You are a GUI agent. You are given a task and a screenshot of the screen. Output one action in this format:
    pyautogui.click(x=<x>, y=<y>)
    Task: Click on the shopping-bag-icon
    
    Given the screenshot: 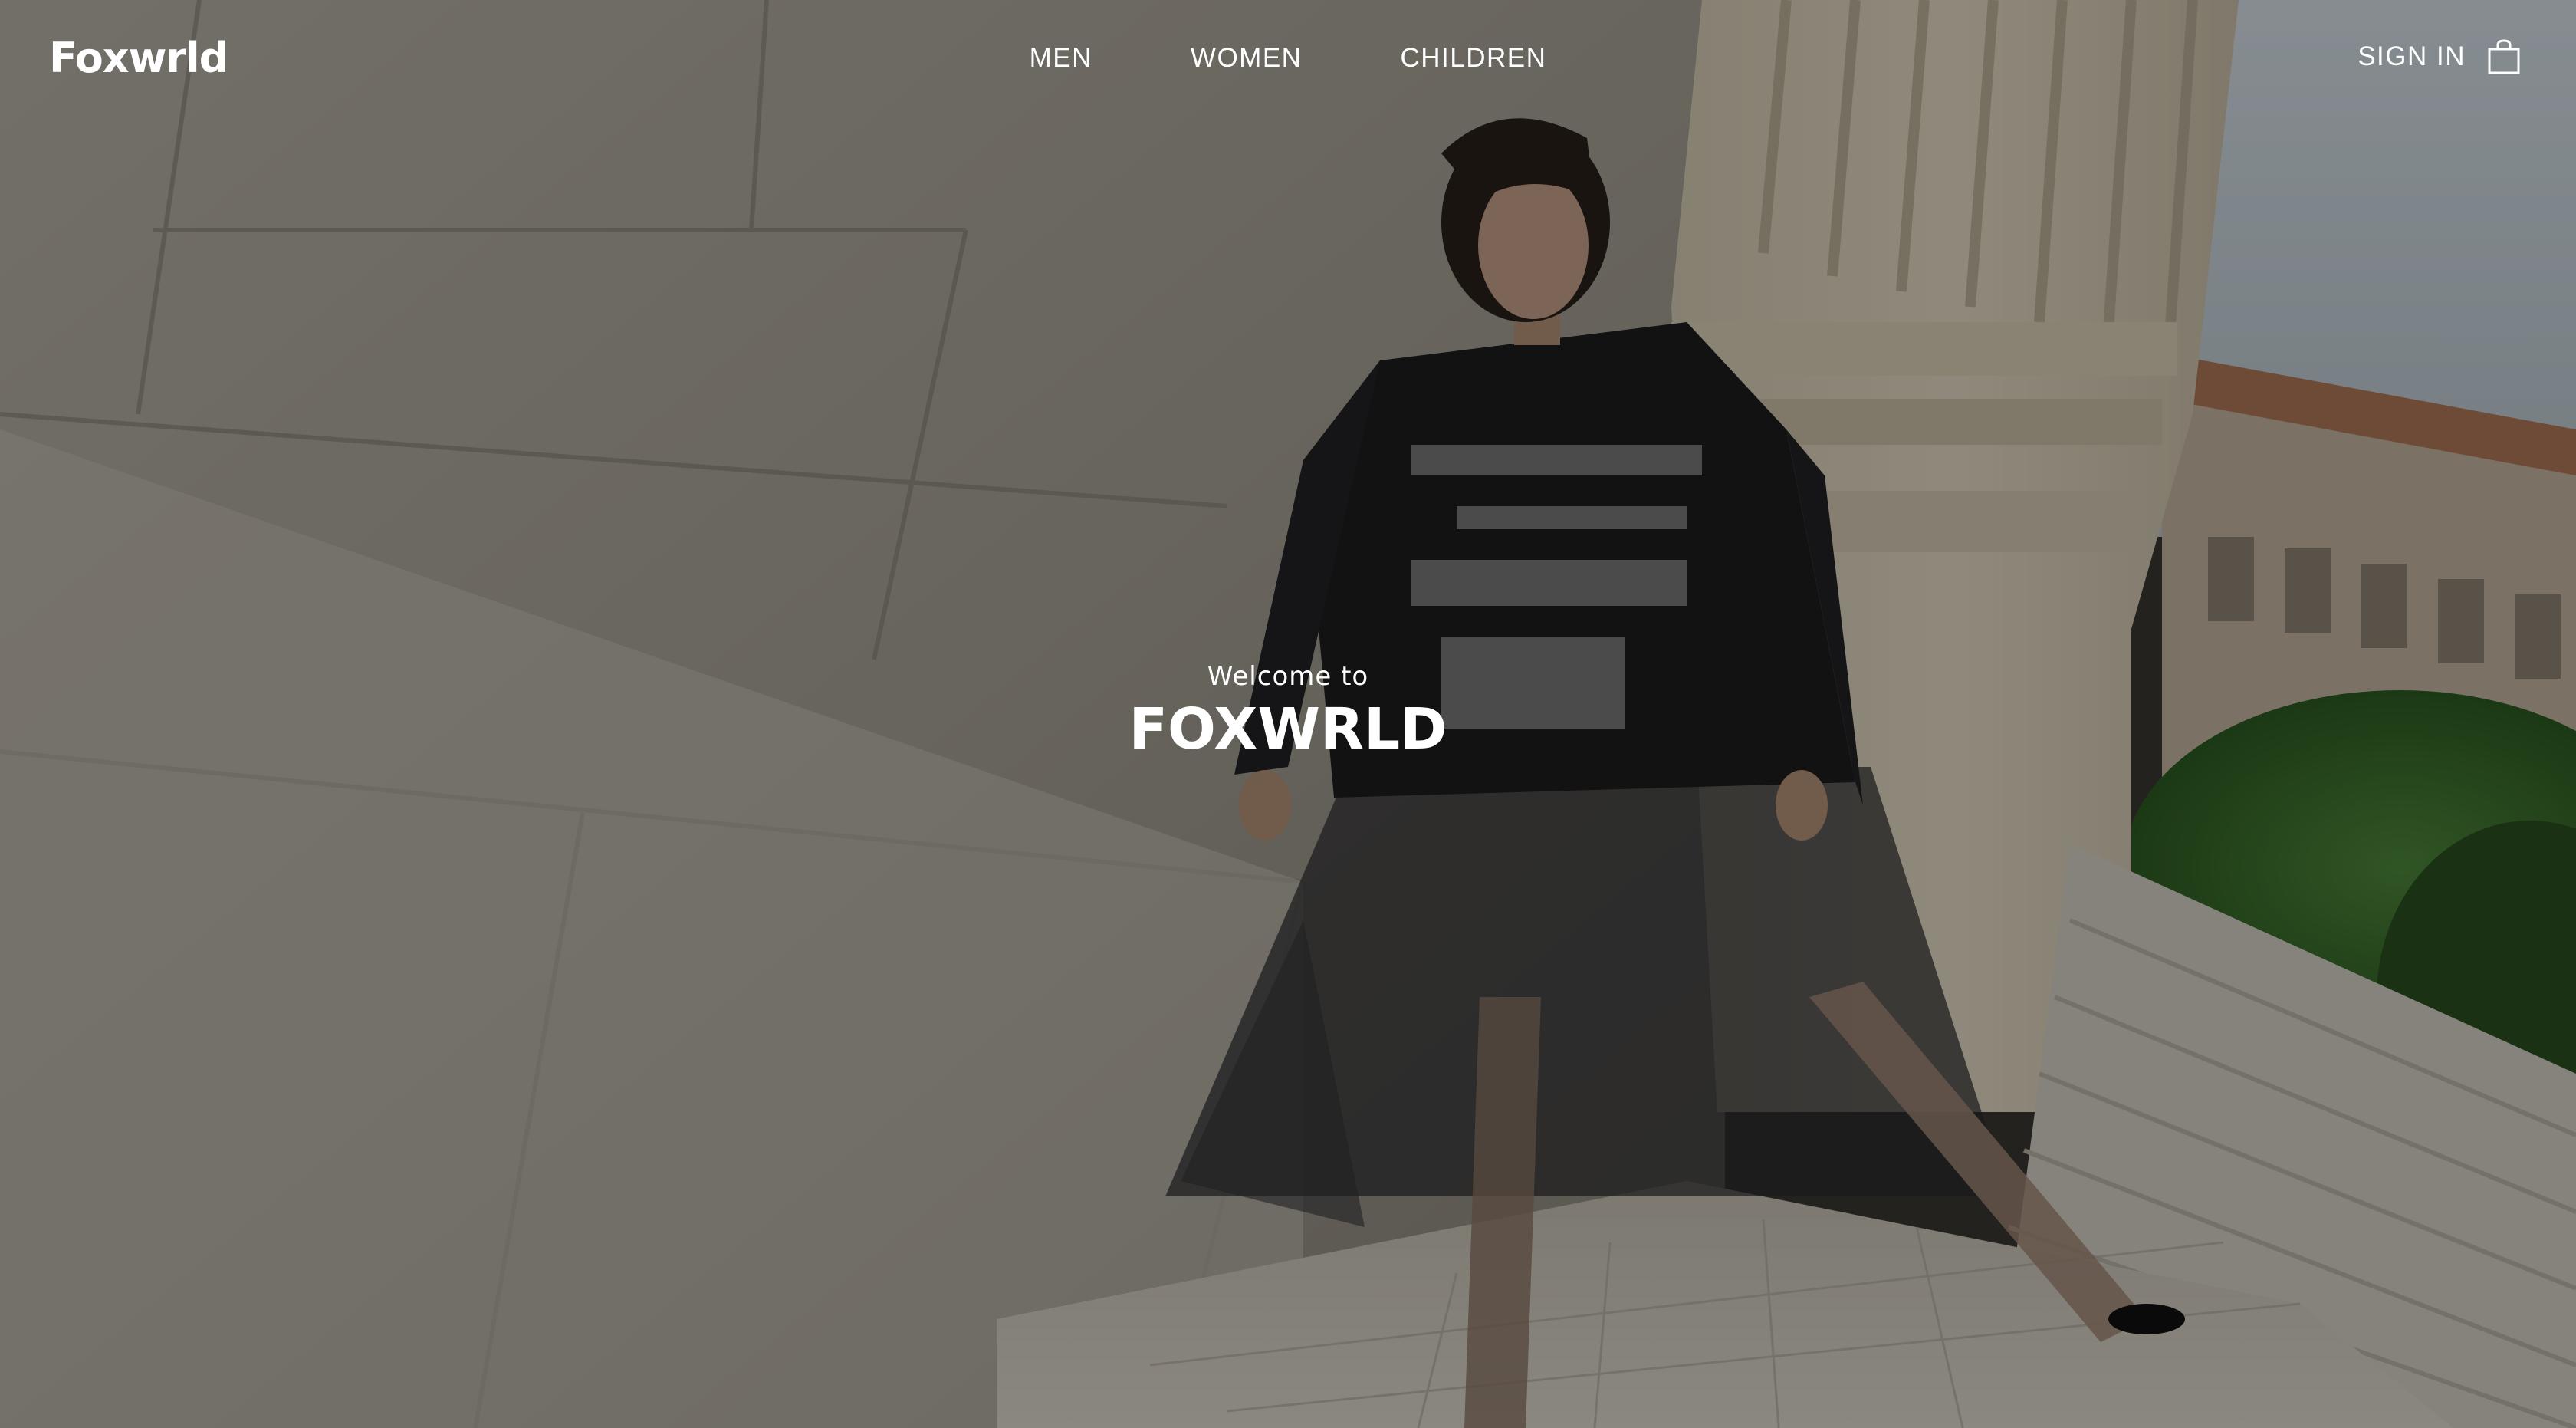 What is the action you would take?
    pyautogui.click(x=2504, y=56)
    